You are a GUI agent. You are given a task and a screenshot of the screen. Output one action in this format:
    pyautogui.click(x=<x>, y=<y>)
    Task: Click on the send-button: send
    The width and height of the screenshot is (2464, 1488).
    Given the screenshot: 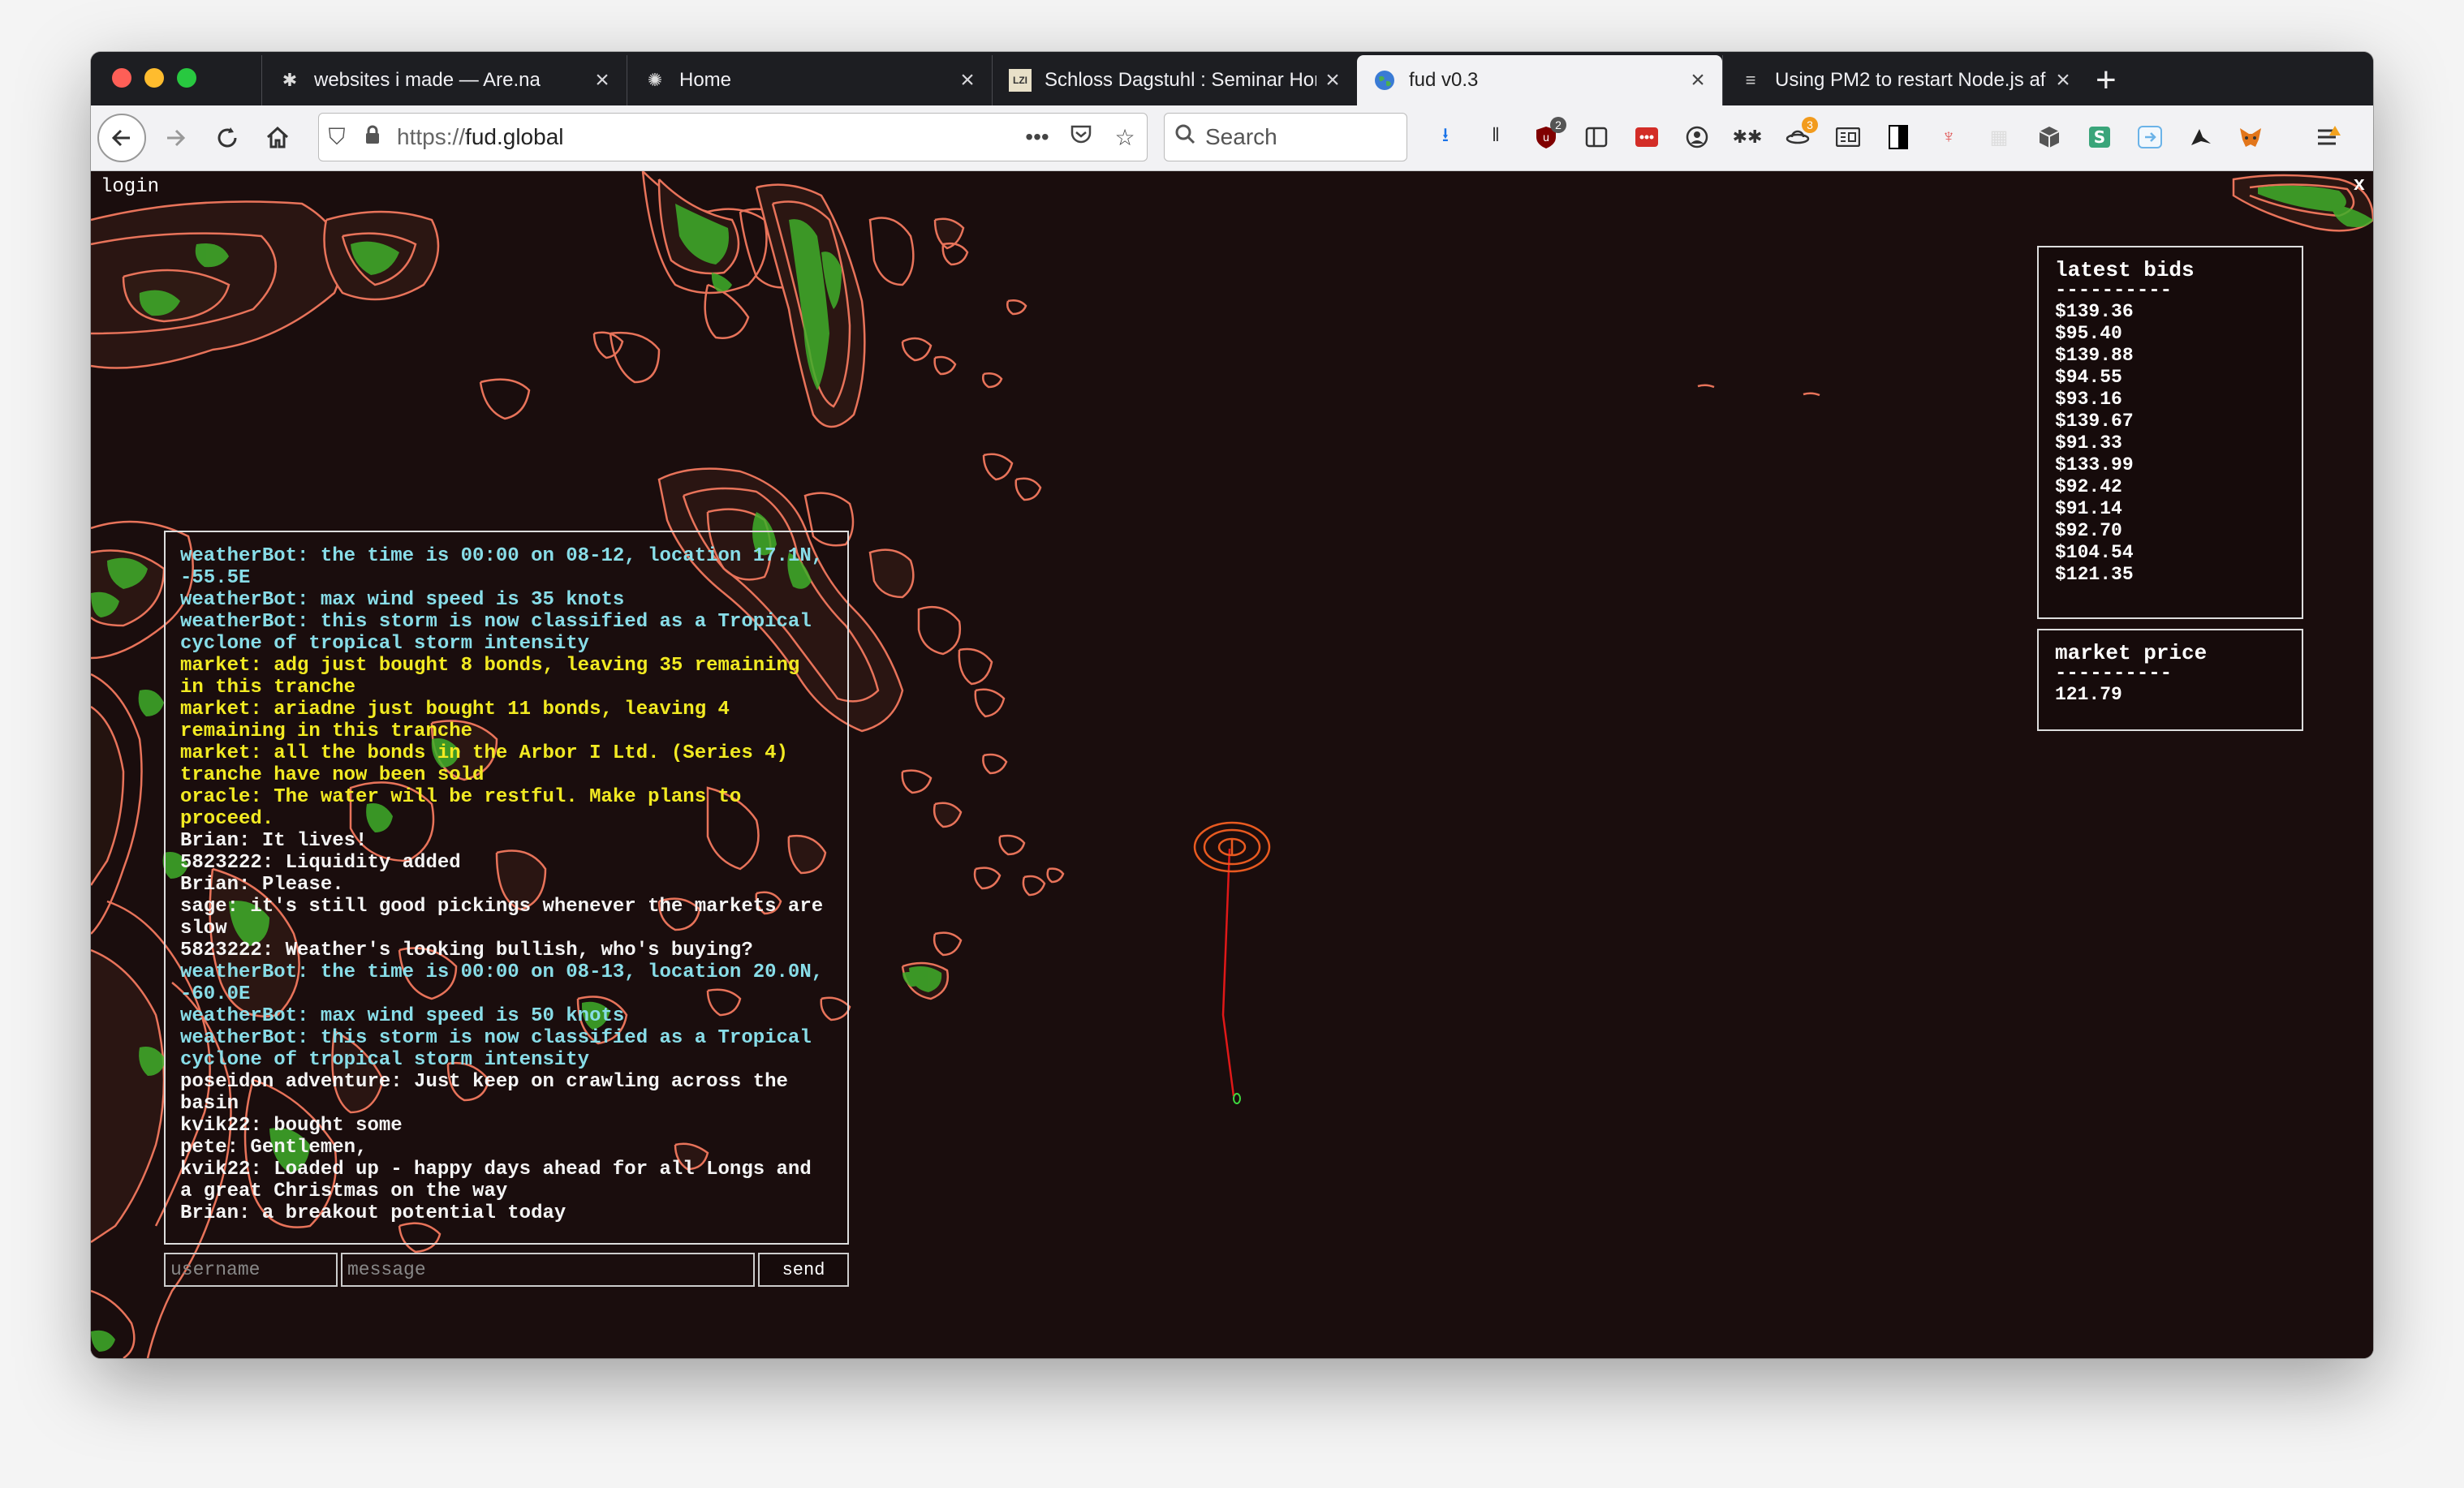 What is the action you would take?
    pyautogui.click(x=804, y=1270)
    